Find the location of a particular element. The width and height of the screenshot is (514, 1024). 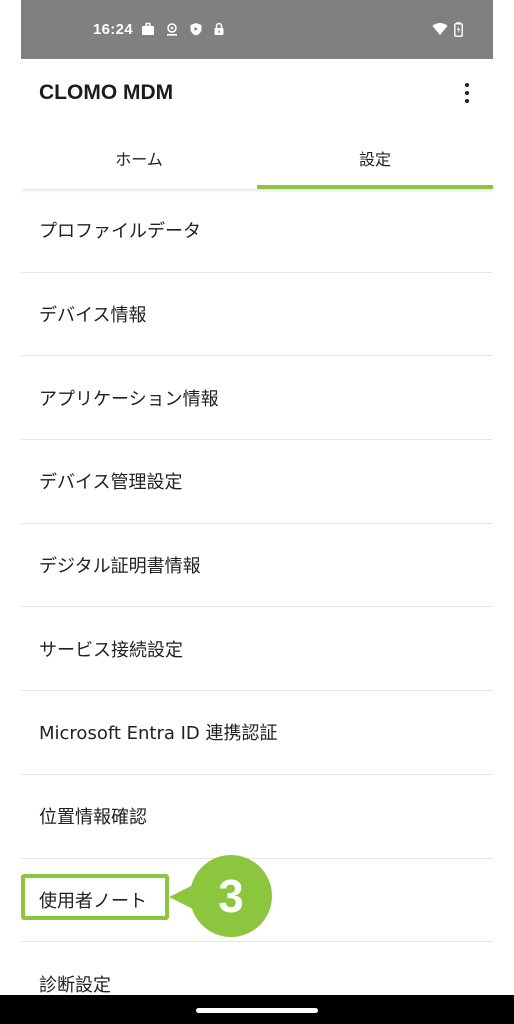

tab-settings: 設定 is located at coordinates (375, 158).